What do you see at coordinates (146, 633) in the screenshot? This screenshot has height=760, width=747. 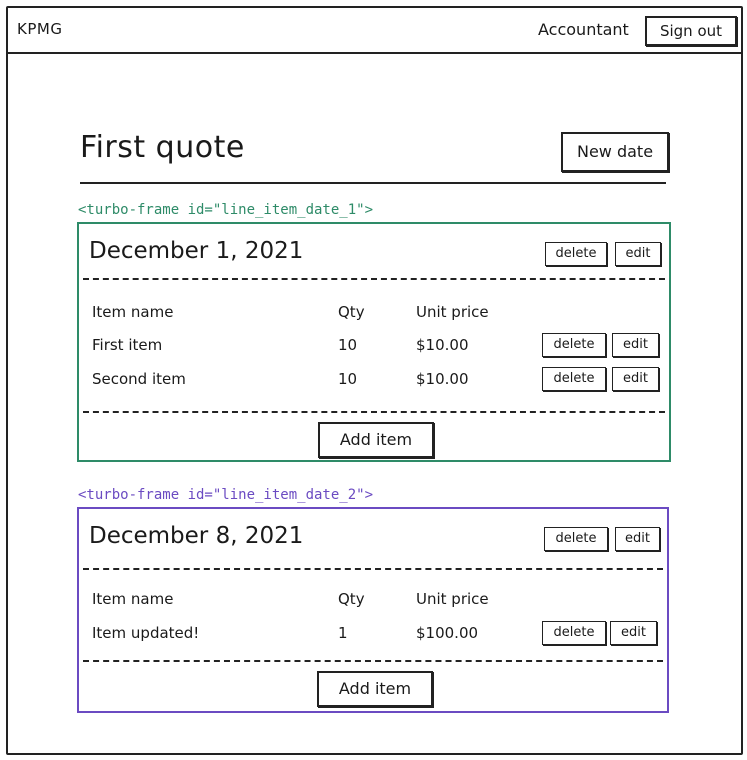 I see `item-name: Item updated!` at bounding box center [146, 633].